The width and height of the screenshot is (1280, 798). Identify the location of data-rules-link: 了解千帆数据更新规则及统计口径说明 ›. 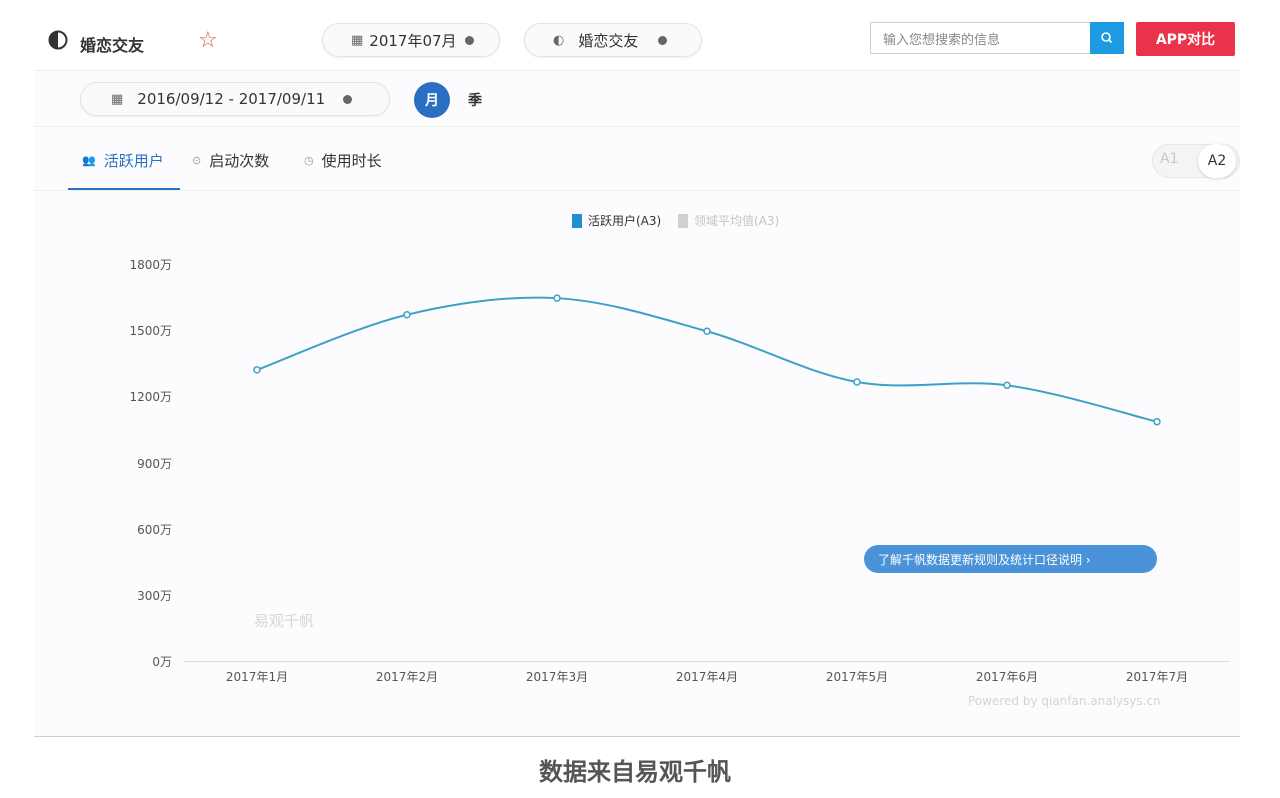
(1010, 559).